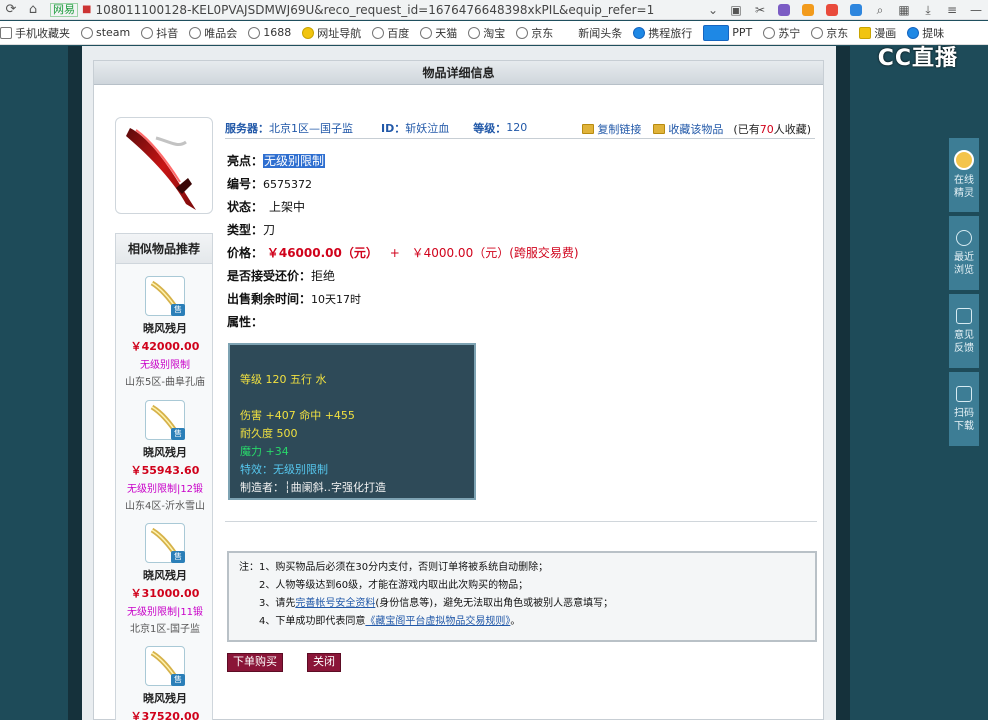  I want to click on extension-blue-icon, so click(856, 10).